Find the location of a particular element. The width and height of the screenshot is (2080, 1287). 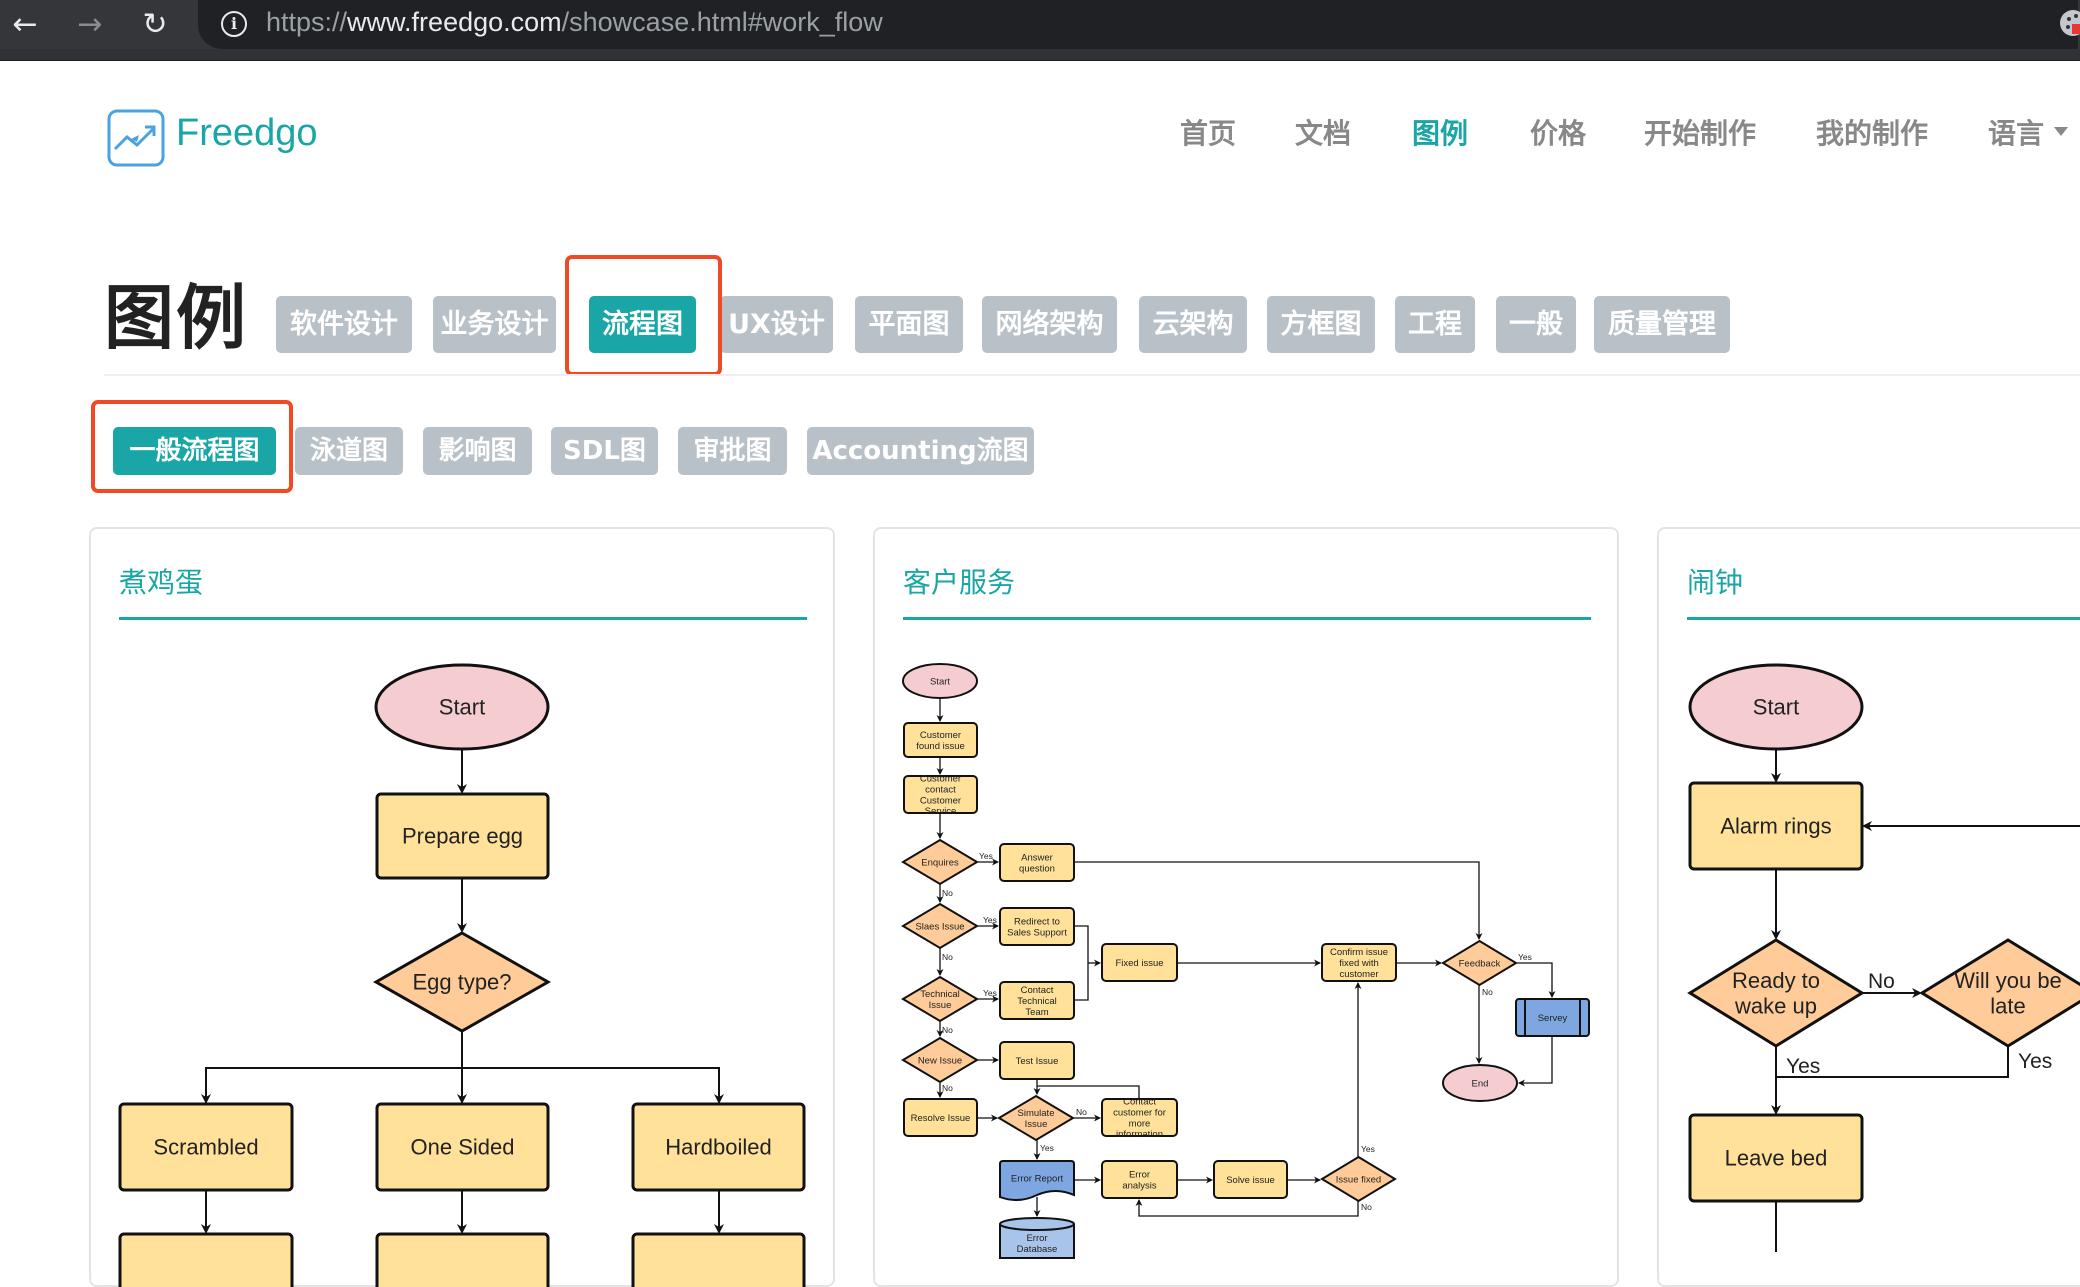

page-title: 图例 is located at coordinates (176, 318).